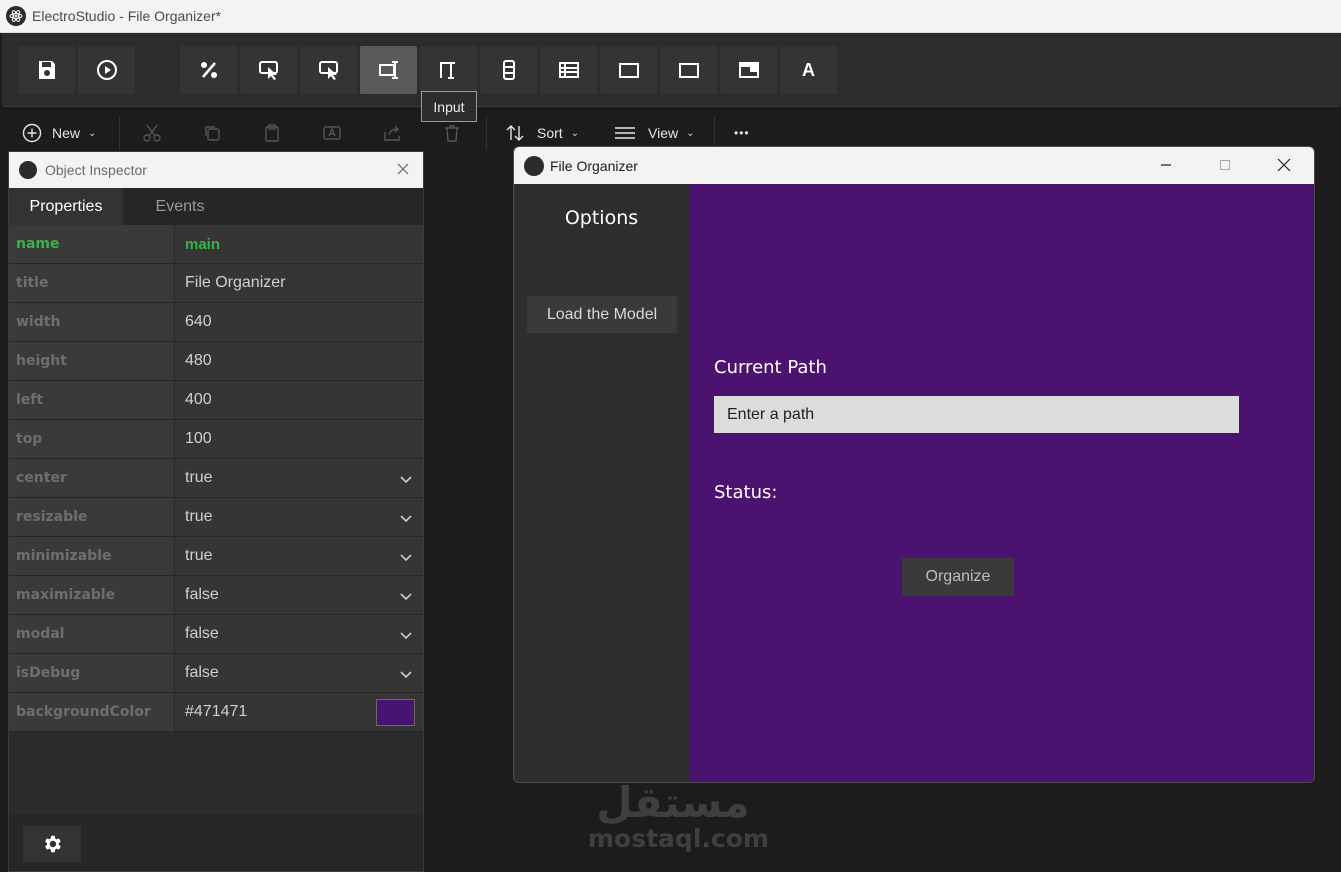 This screenshot has height=872, width=1341. I want to click on paste-button, so click(272, 133).